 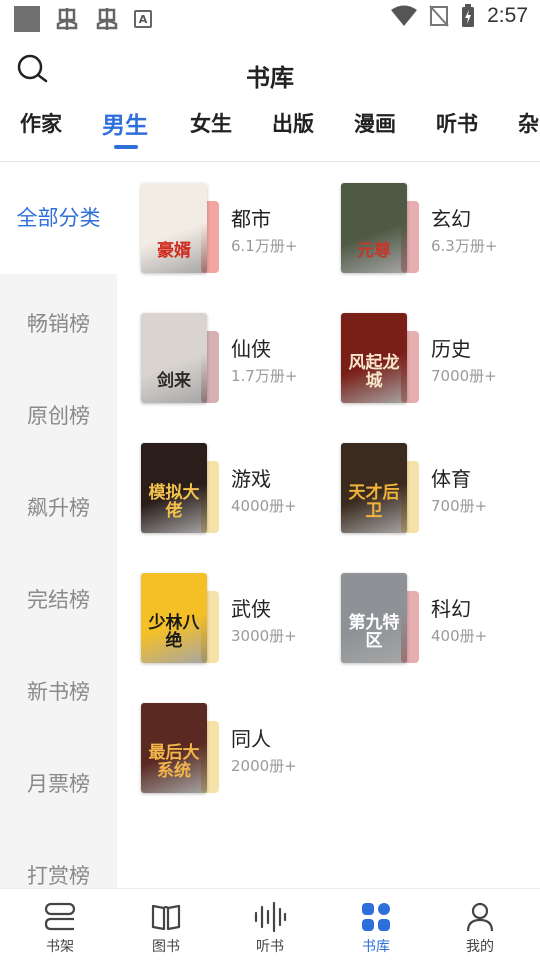 What do you see at coordinates (374, 618) in the screenshot?
I see `cover-art: 第九特区` at bounding box center [374, 618].